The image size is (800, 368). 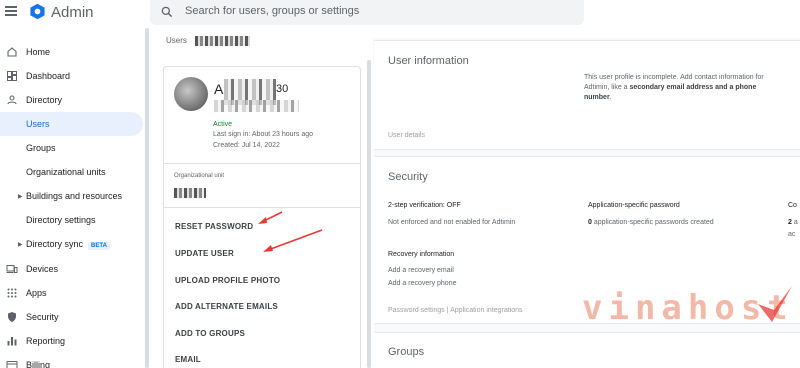 I want to click on recovery-label: Recovery information, so click(x=421, y=254).